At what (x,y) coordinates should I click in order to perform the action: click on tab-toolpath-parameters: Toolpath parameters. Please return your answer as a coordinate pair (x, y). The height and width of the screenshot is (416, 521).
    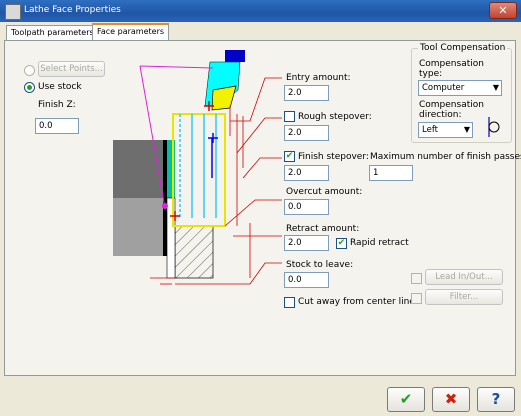
    Looking at the image, I should click on (52, 32).